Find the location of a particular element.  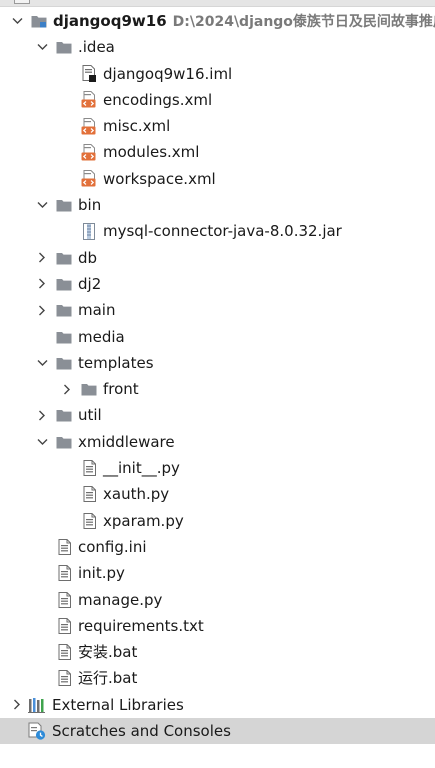

tree-node-label: 运行.bat is located at coordinates (107, 678).